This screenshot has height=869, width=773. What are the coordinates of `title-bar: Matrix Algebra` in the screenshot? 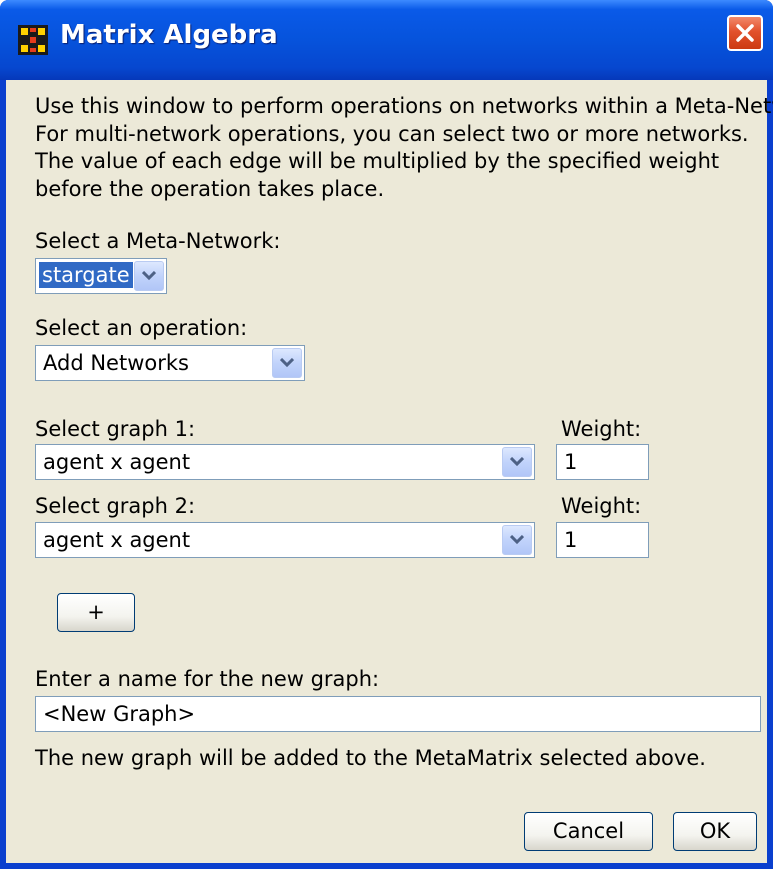 It's located at (386, 40).